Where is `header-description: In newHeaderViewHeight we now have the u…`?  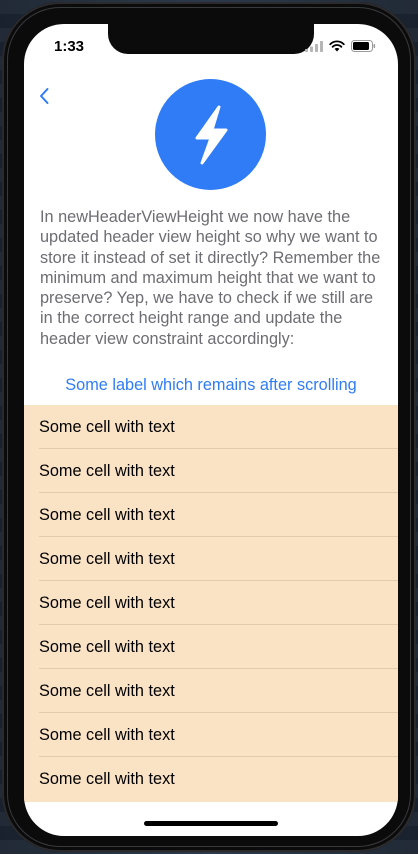
header-description: In newHeaderViewHeight we now have the u… is located at coordinates (210, 278).